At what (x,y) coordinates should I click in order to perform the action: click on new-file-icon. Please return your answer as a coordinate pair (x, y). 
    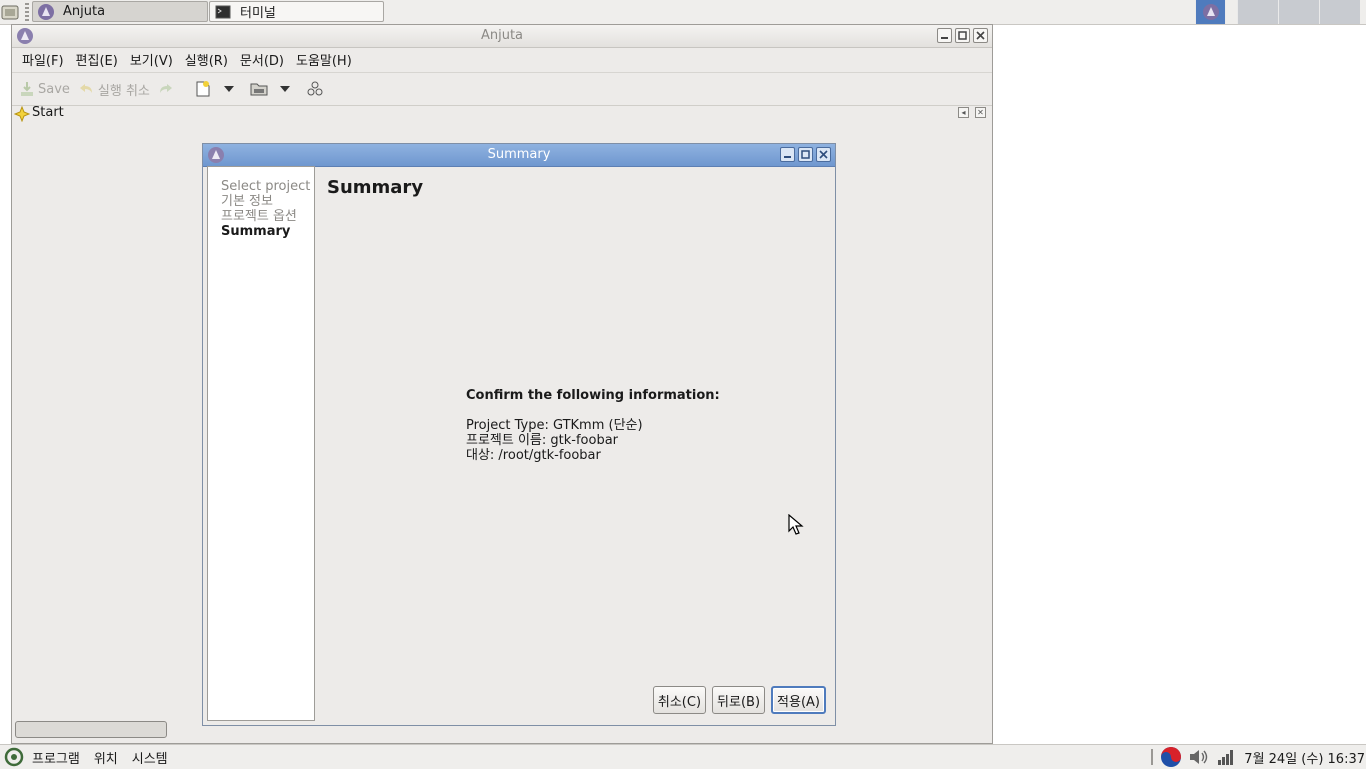
    Looking at the image, I should click on (203, 89).